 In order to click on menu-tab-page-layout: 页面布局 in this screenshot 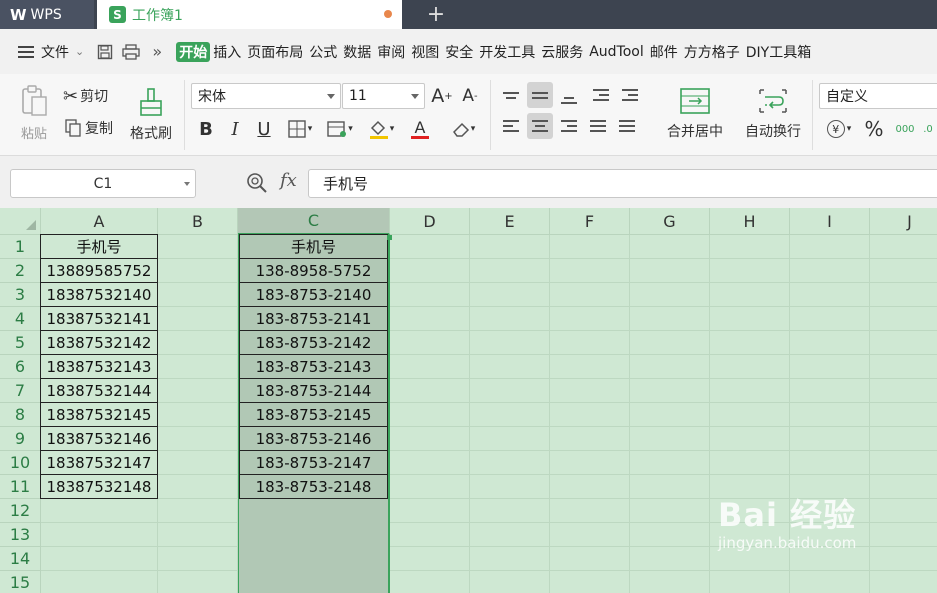, I will do `click(275, 52)`.